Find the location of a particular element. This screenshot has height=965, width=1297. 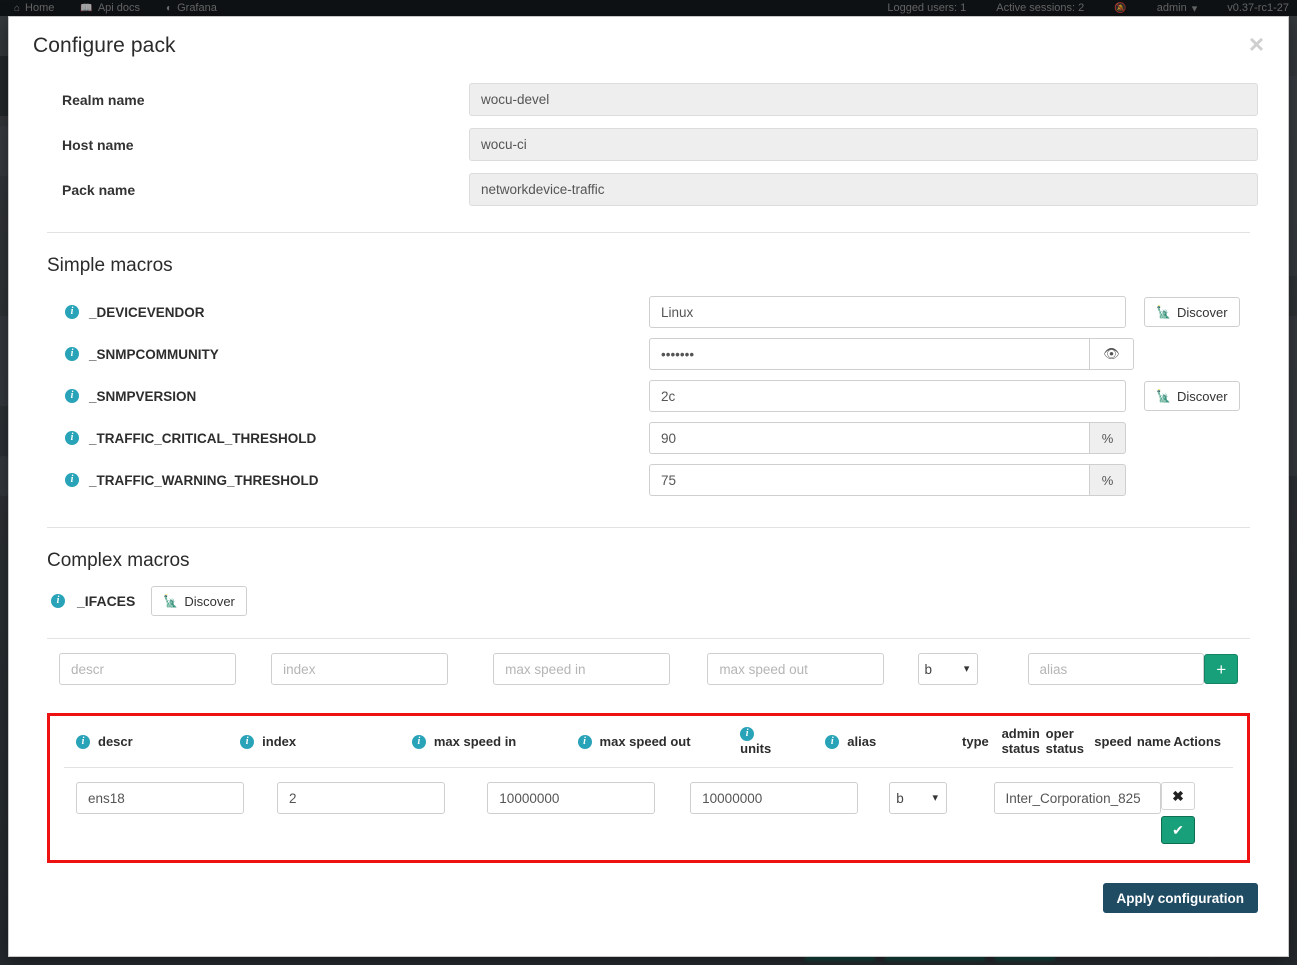

row-descr-input is located at coordinates (160, 798).